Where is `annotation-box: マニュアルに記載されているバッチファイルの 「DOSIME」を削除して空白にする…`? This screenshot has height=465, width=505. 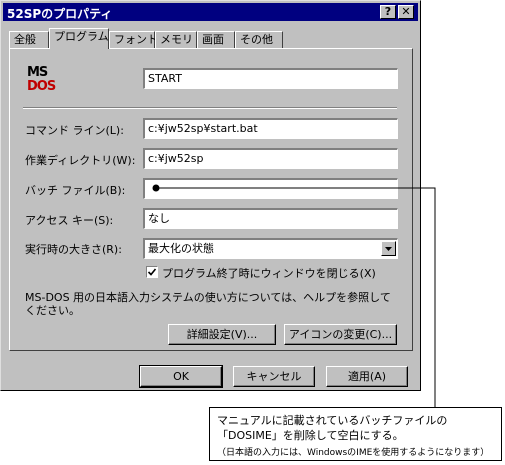
annotation-box: マニュアルに記載されているバッチファイルの 「DOSIME」を削除して空白にする… is located at coordinates (355, 434).